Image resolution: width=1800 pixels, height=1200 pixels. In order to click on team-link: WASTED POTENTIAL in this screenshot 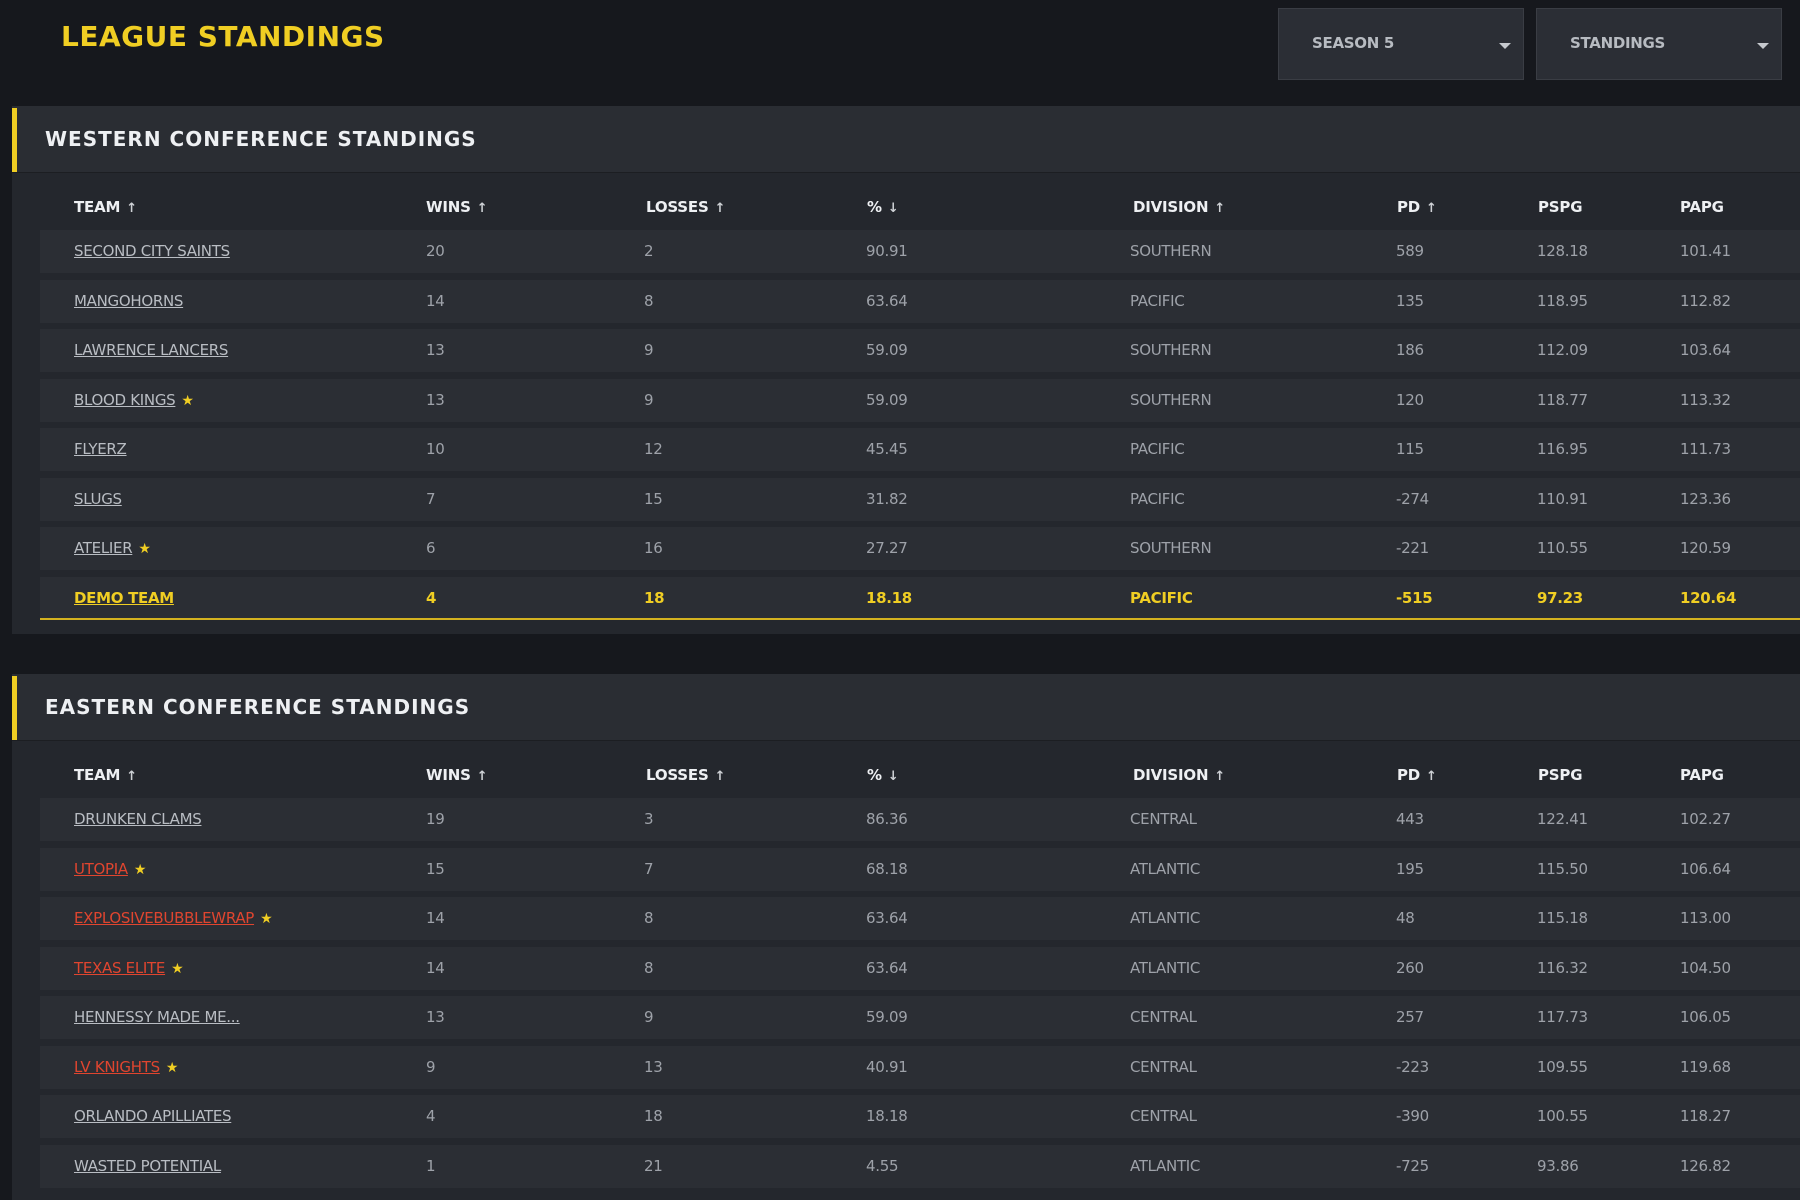, I will do `click(147, 1166)`.